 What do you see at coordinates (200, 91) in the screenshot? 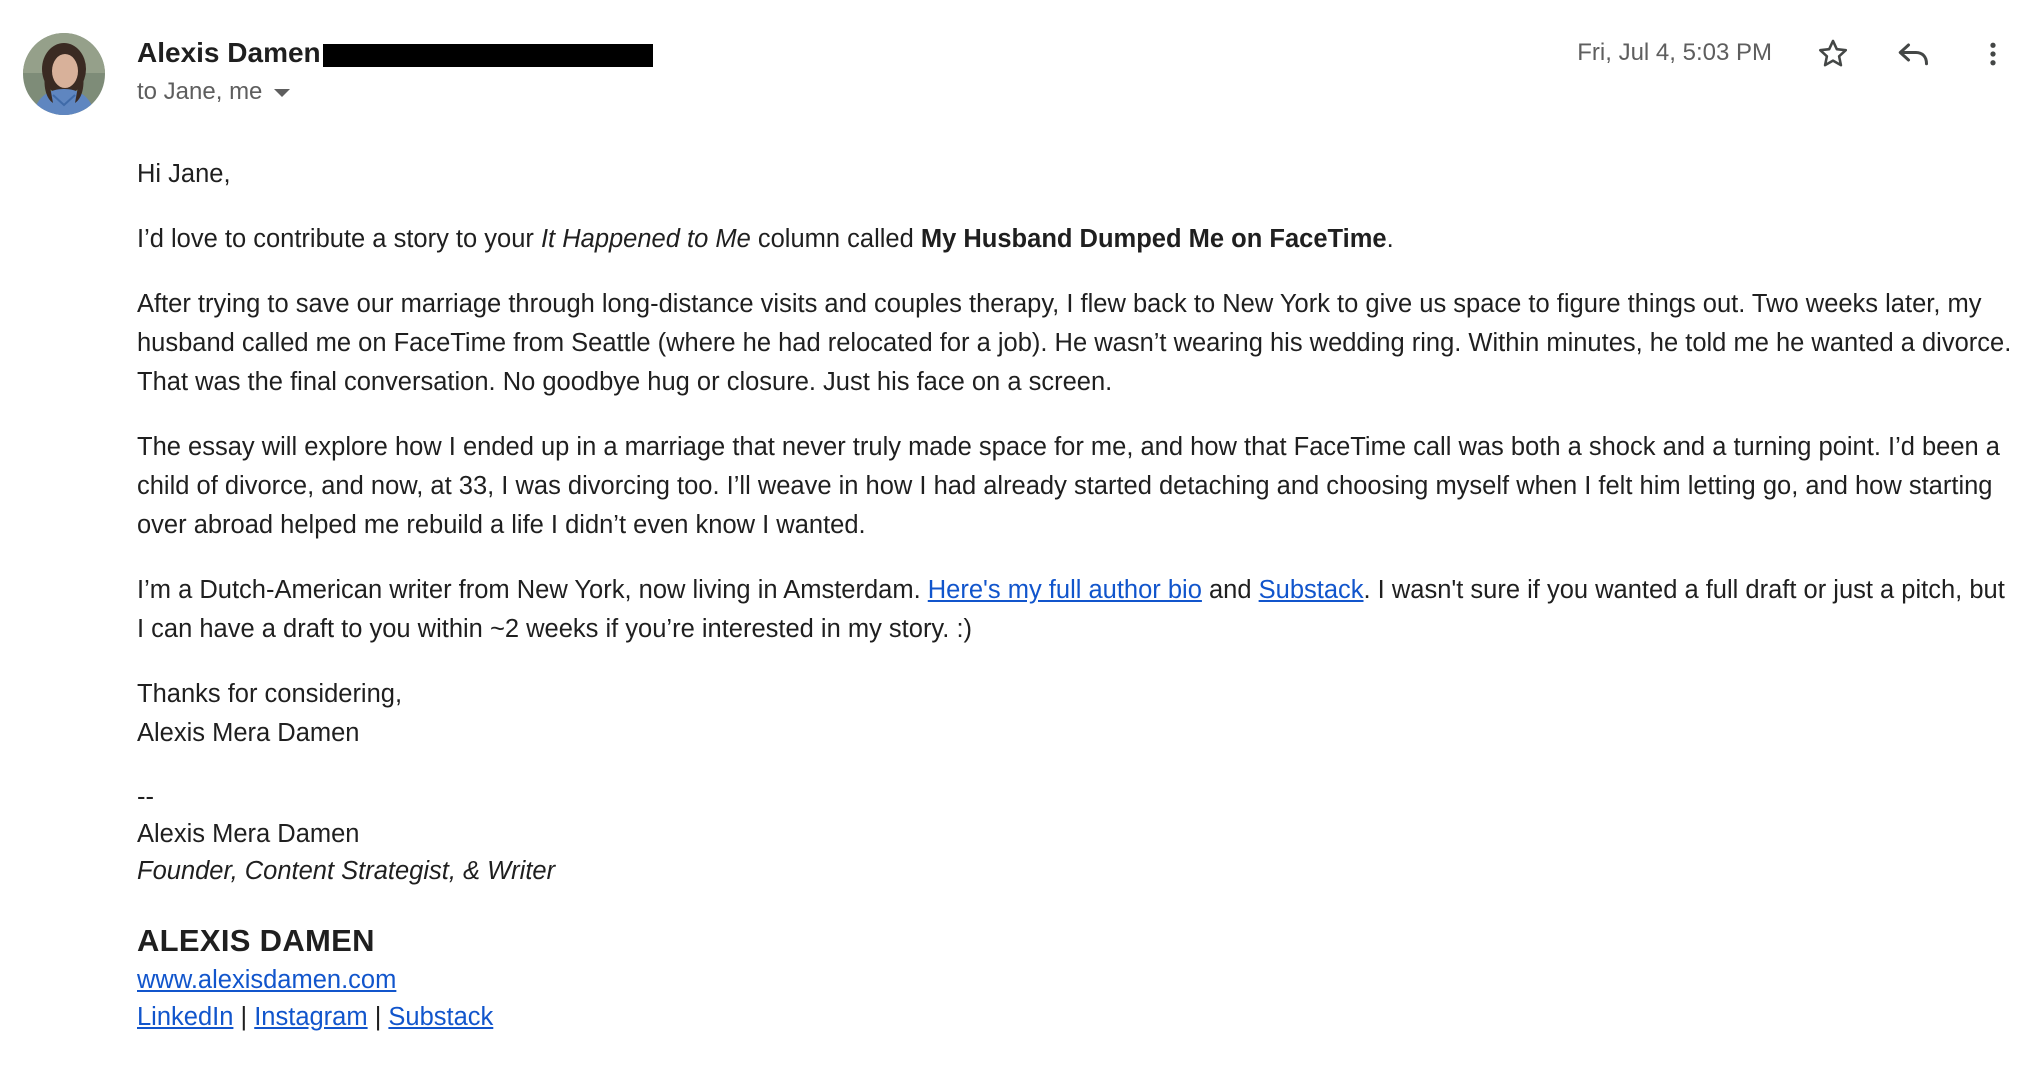
I see `recipients-label: to Jane, me` at bounding box center [200, 91].